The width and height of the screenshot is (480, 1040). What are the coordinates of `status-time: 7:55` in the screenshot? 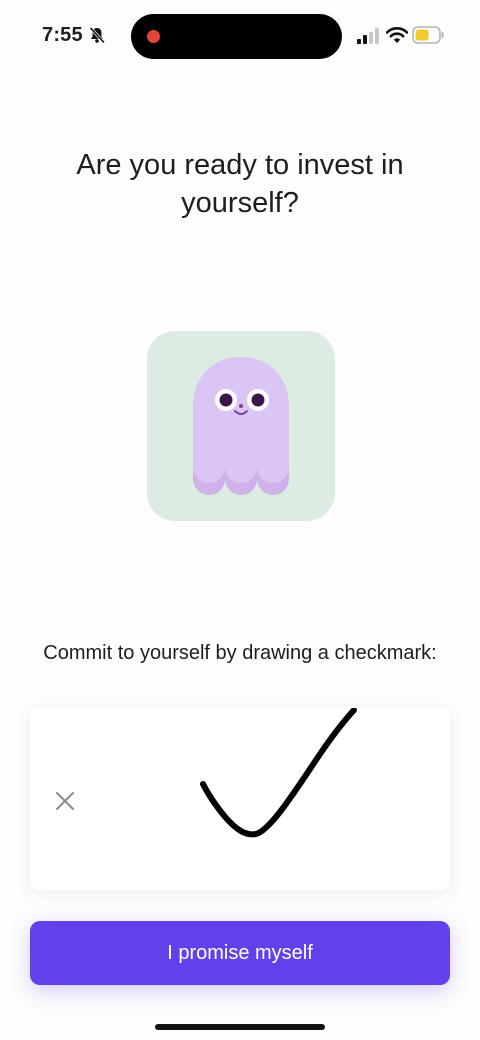 It's located at (62, 35).